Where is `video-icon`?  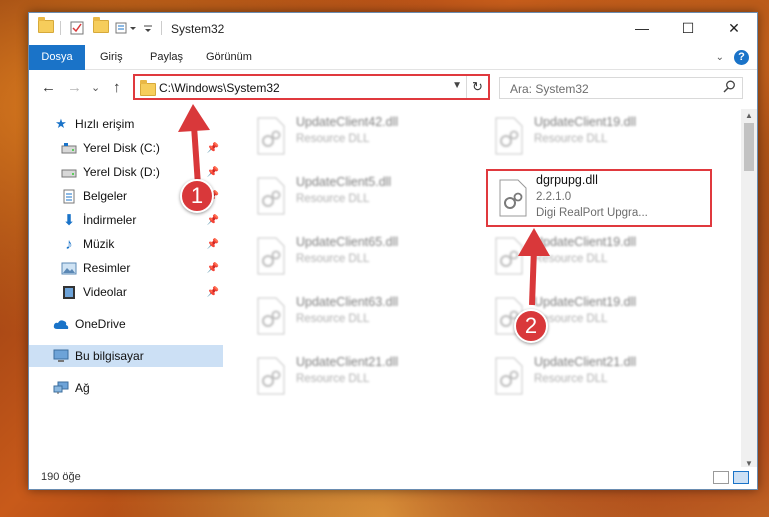
video-icon is located at coordinates (69, 292).